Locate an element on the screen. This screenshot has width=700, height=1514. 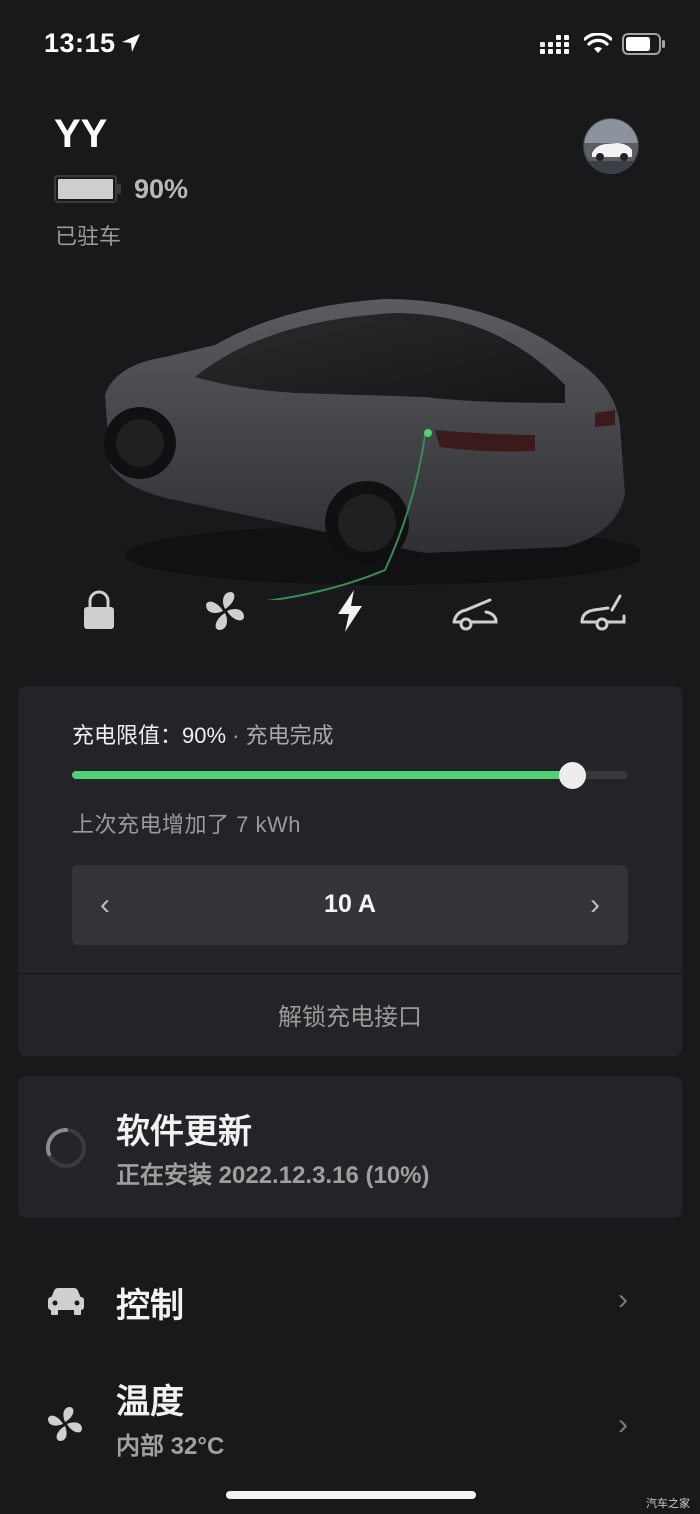
park-status: 已驻车 is located at coordinates (88, 236).